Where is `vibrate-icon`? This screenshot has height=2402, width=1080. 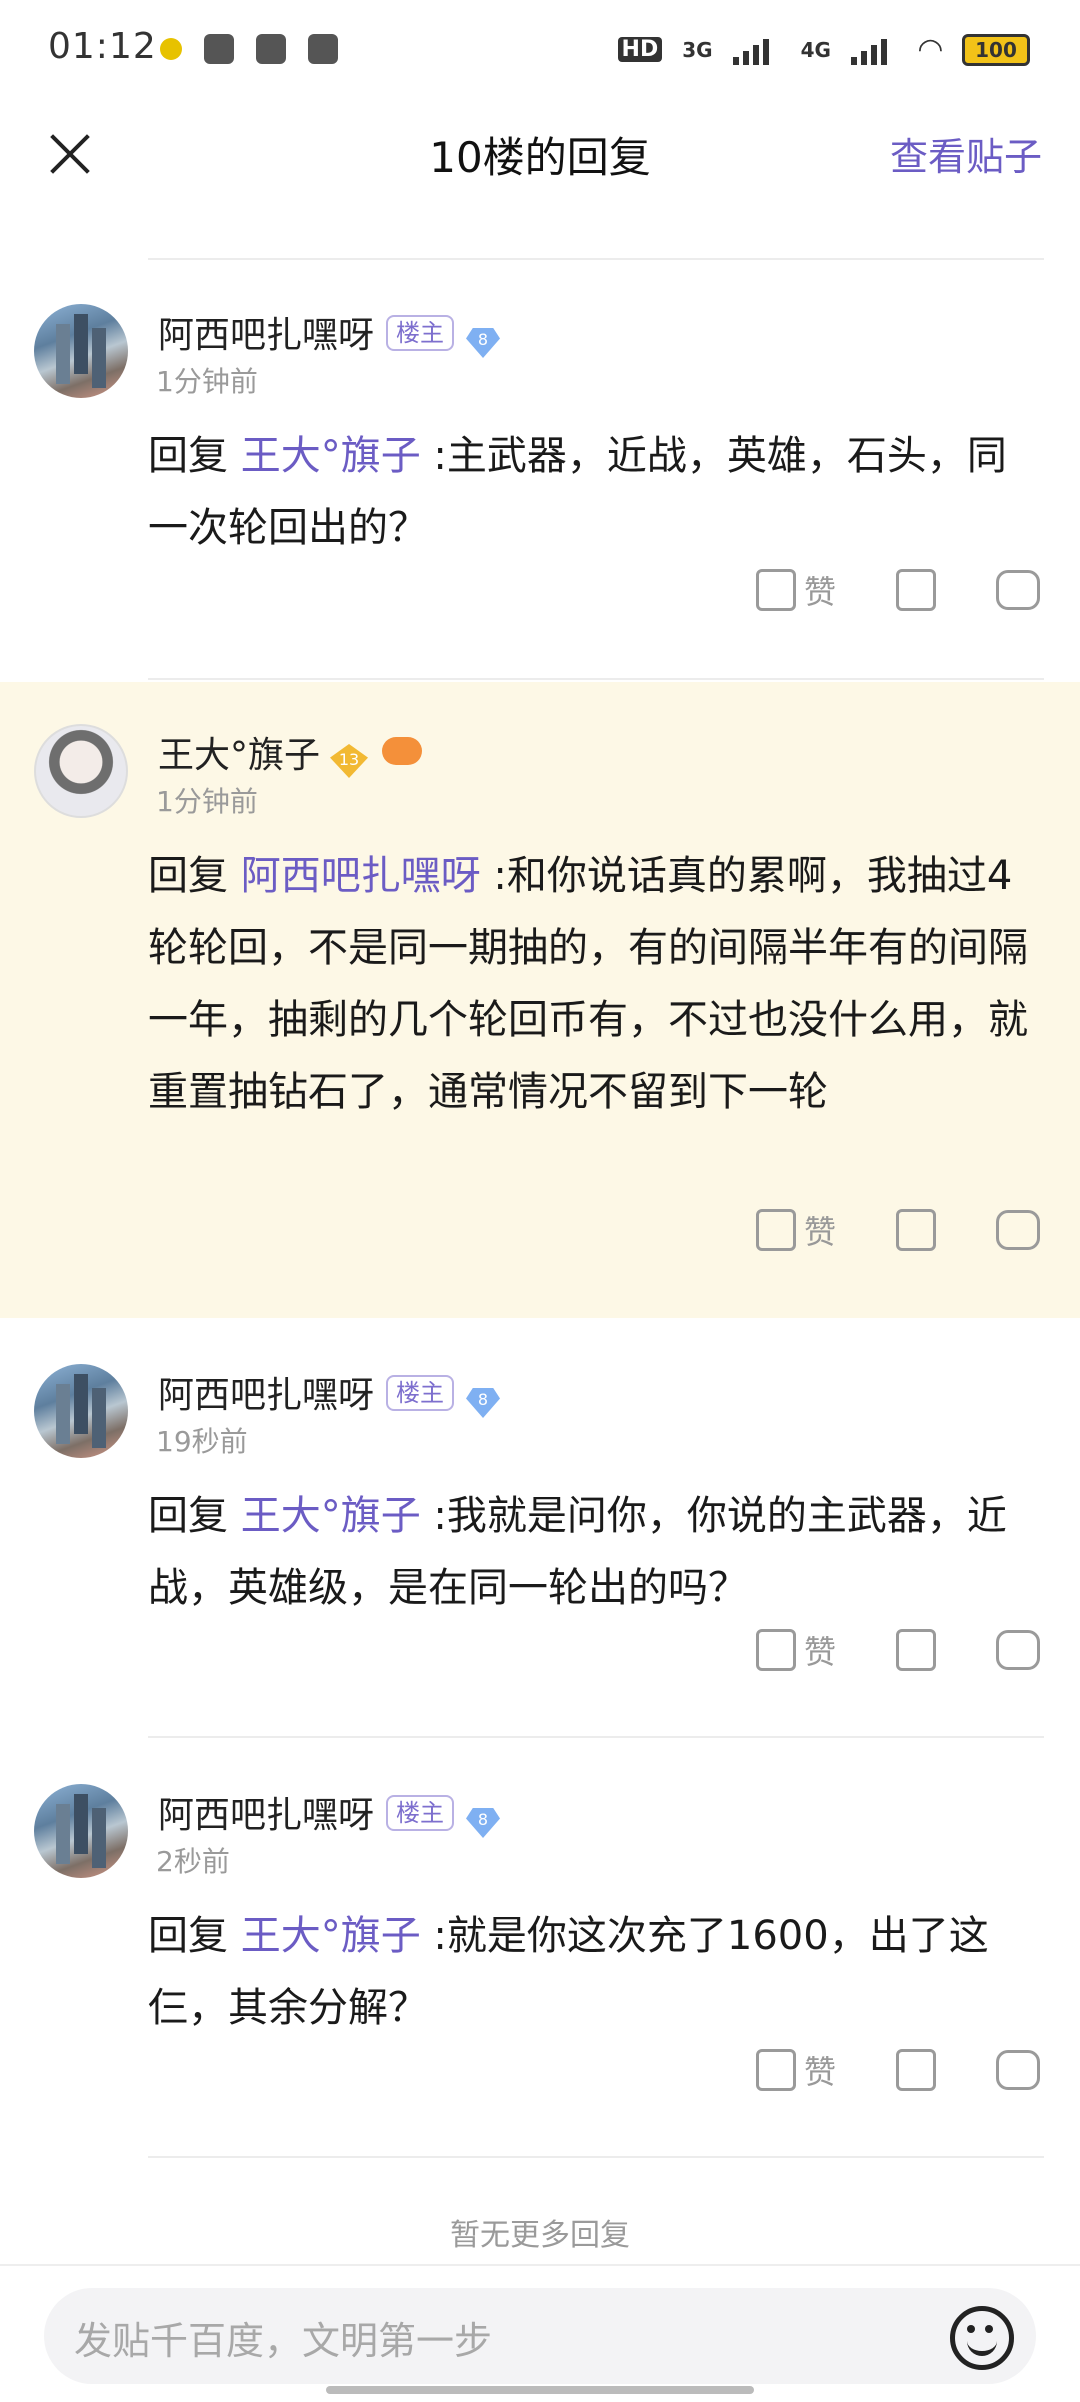 vibrate-icon is located at coordinates (271, 49).